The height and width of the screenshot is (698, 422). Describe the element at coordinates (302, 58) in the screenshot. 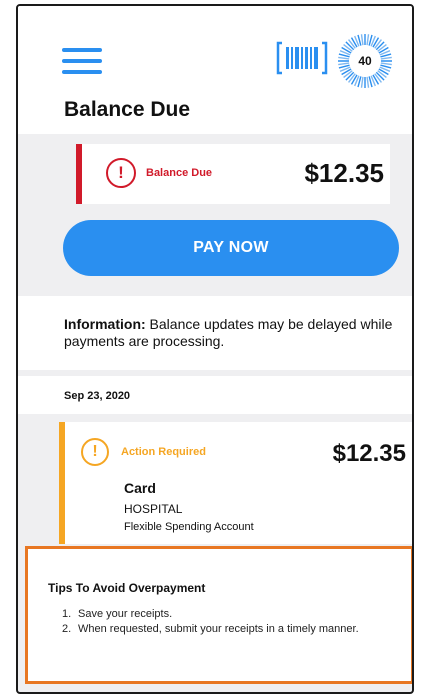

I see `barcode-icon` at that location.